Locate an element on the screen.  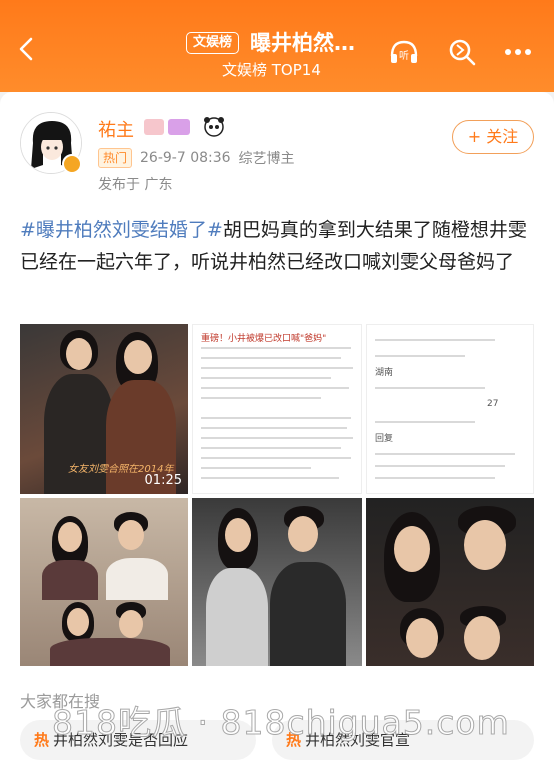
more-icon is located at coordinates (518, 52).